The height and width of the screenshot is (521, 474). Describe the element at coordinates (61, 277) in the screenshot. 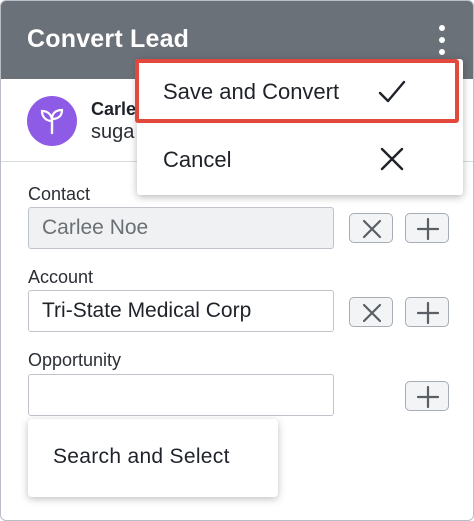

I see `account-label: Account` at that location.